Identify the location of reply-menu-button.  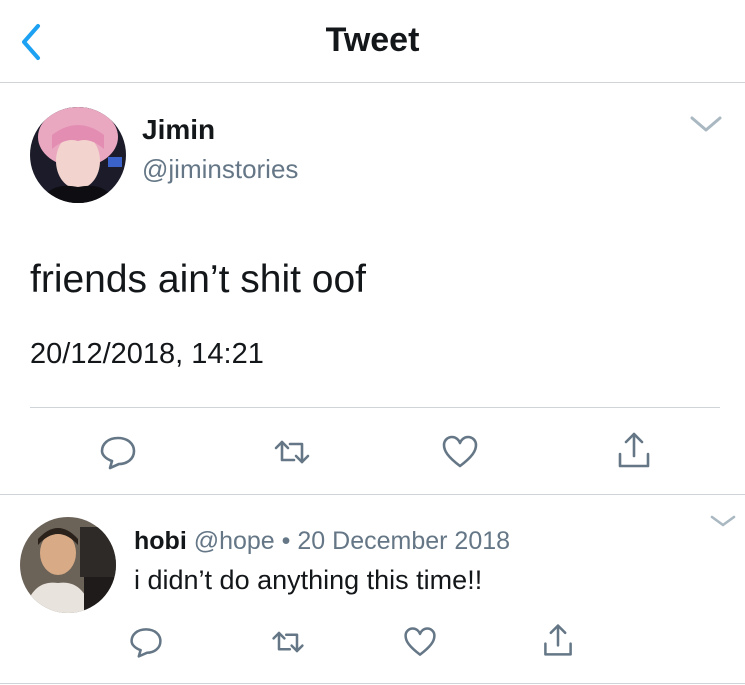
(723, 521).